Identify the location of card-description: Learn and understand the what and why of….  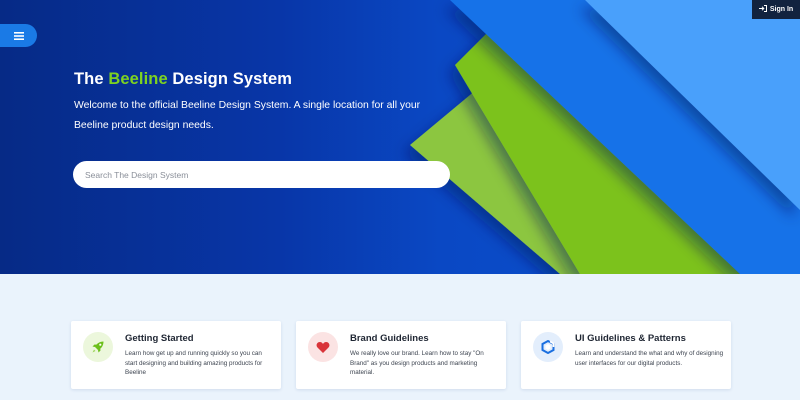
(649, 358).